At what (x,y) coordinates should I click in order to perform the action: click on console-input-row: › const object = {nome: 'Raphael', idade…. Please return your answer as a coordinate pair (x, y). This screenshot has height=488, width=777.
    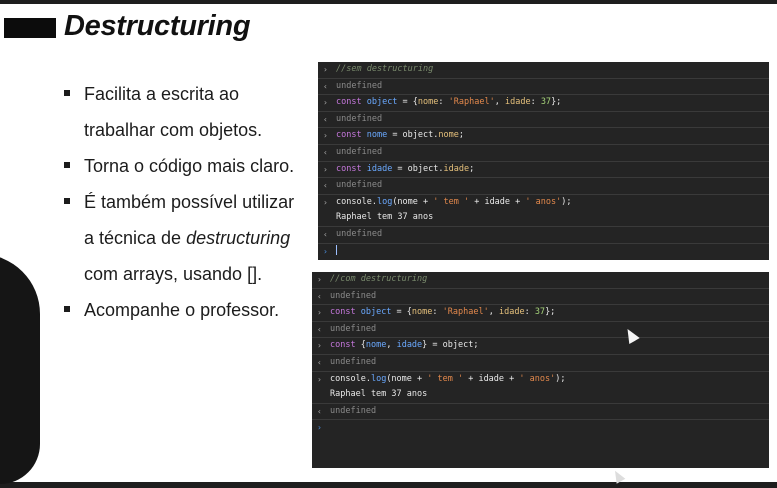
    Looking at the image, I should click on (540, 313).